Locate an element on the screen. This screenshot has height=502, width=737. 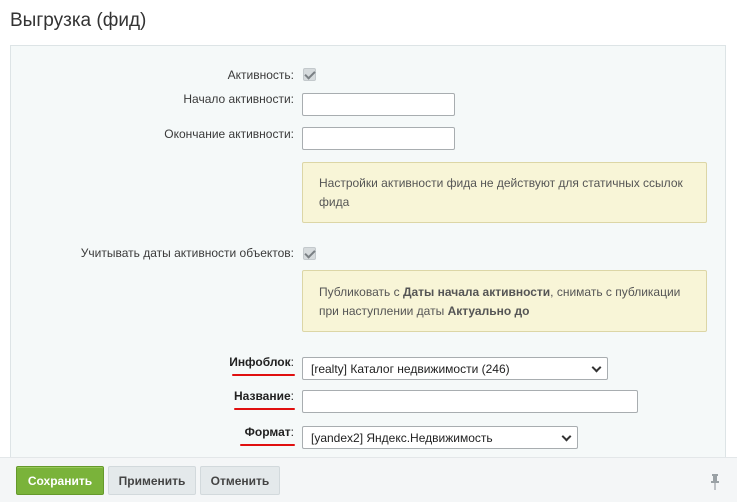
iblock-label: Инфоблок: is located at coordinates (261, 362).